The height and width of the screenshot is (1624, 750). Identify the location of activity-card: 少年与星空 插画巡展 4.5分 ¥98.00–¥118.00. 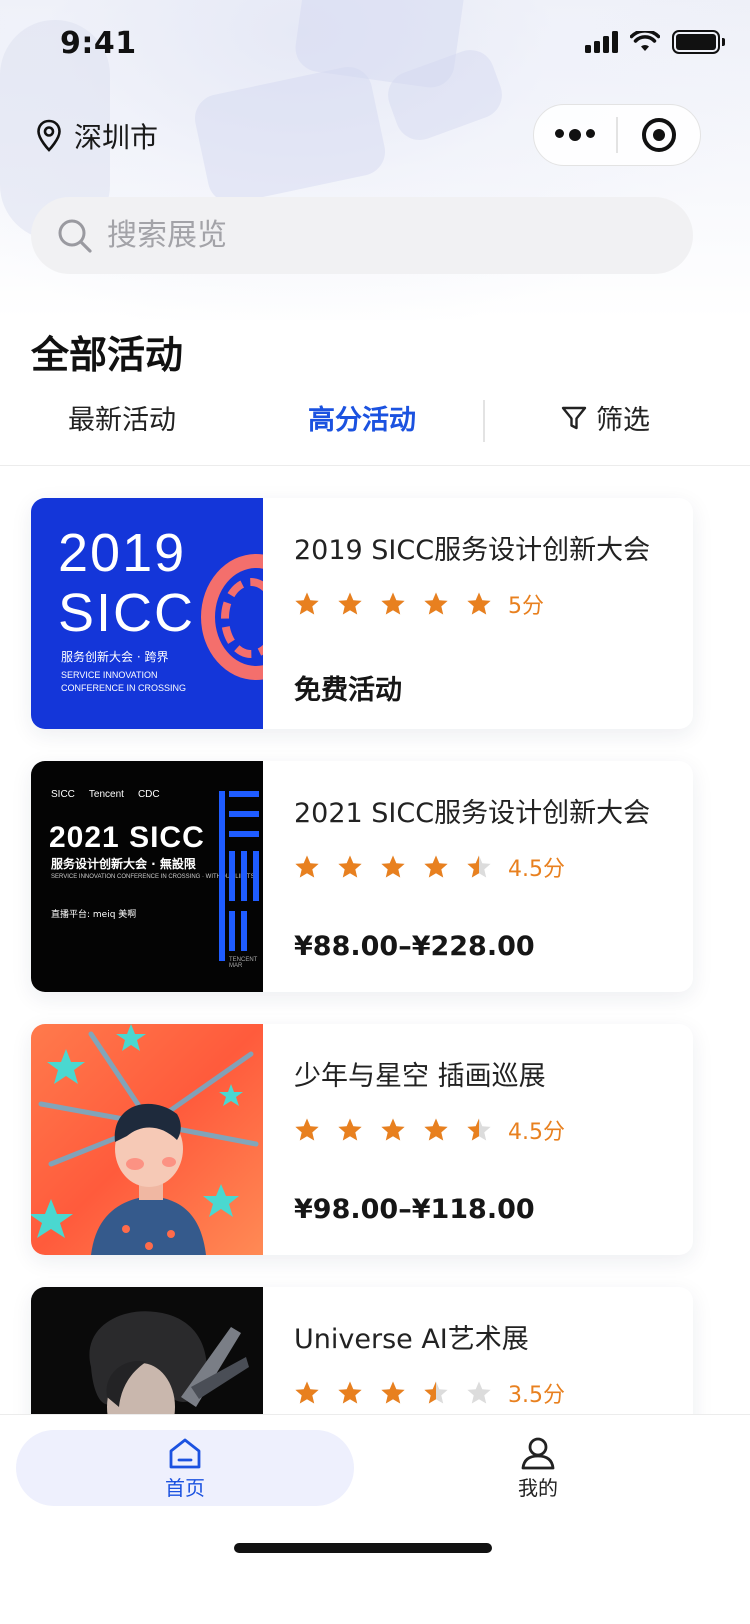
(362, 1139).